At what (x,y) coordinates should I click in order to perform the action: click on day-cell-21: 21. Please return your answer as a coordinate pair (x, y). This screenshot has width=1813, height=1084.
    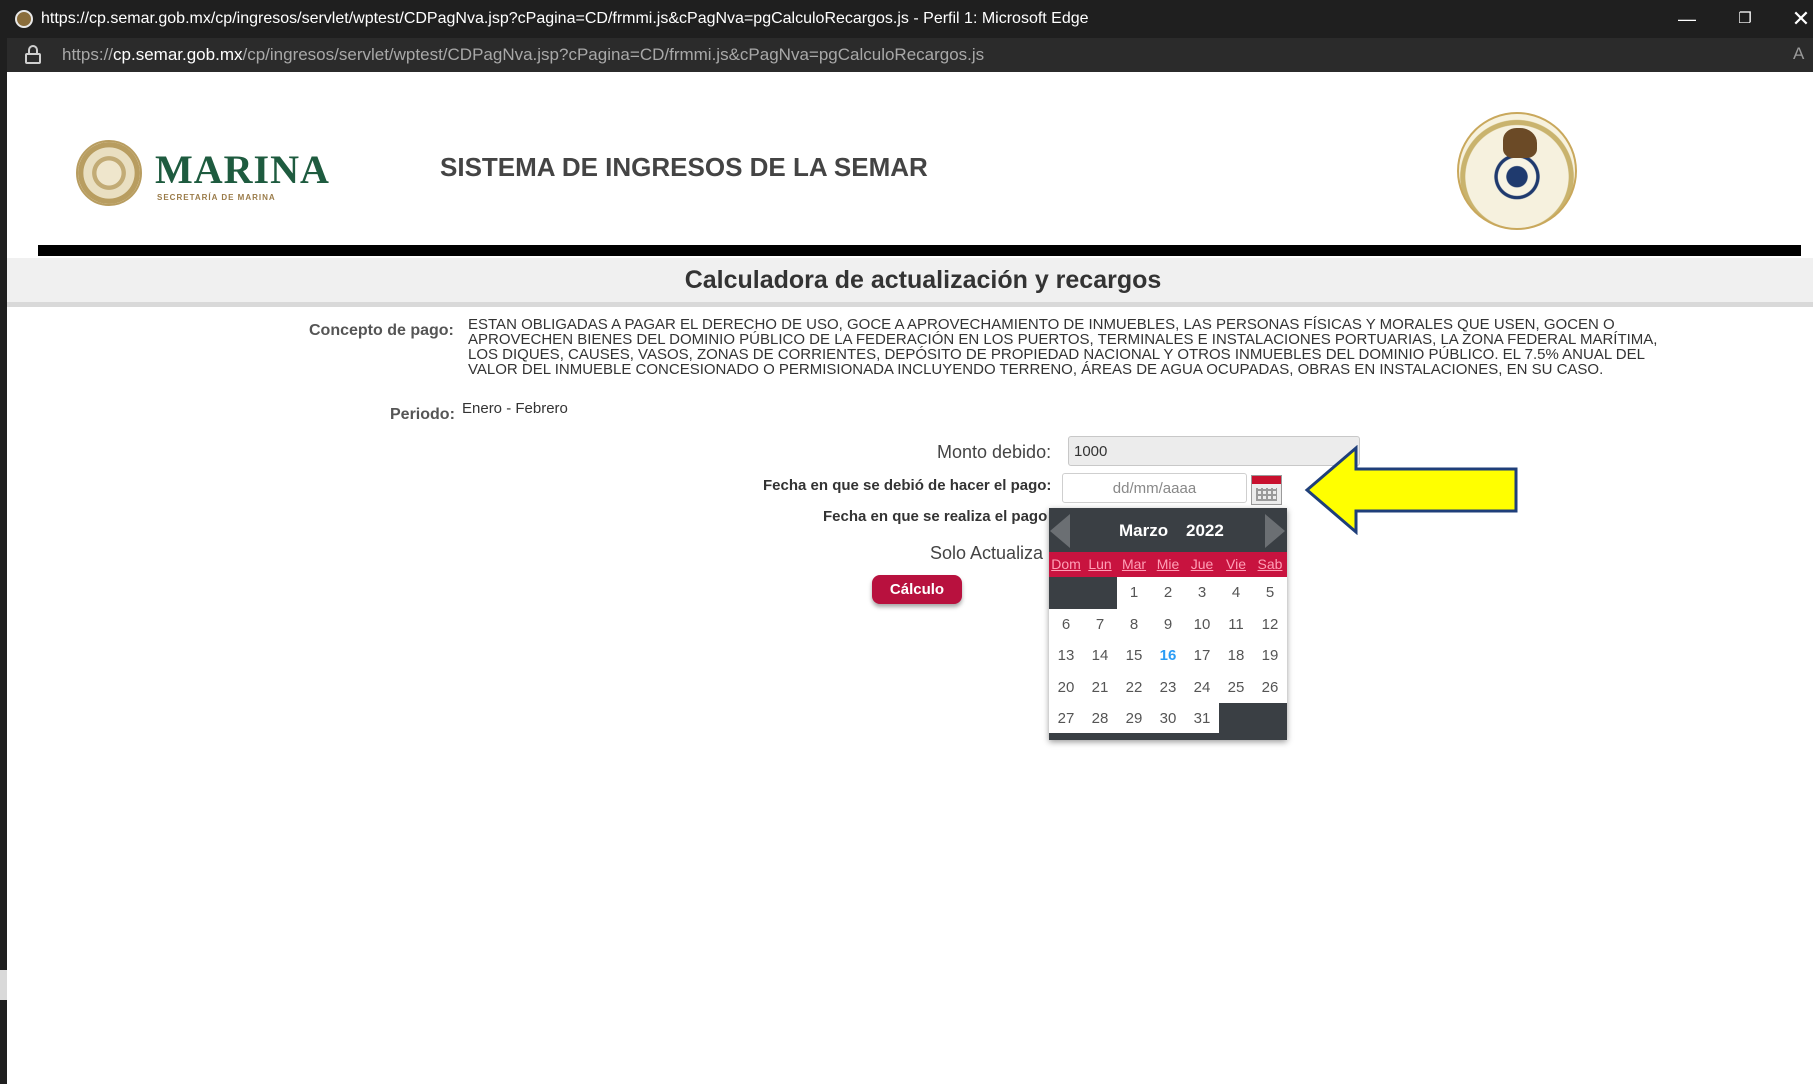
    Looking at the image, I should click on (1100, 687).